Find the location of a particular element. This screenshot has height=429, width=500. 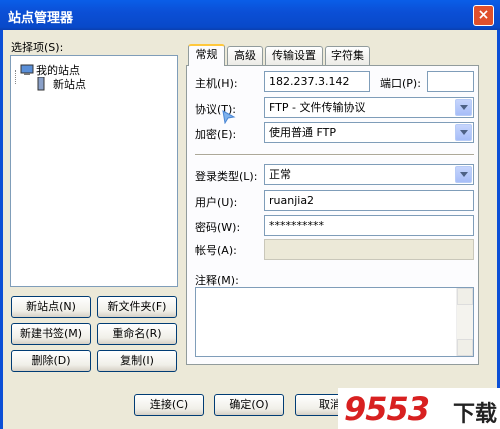

window-title: 站点管理器 is located at coordinates (41, 18).